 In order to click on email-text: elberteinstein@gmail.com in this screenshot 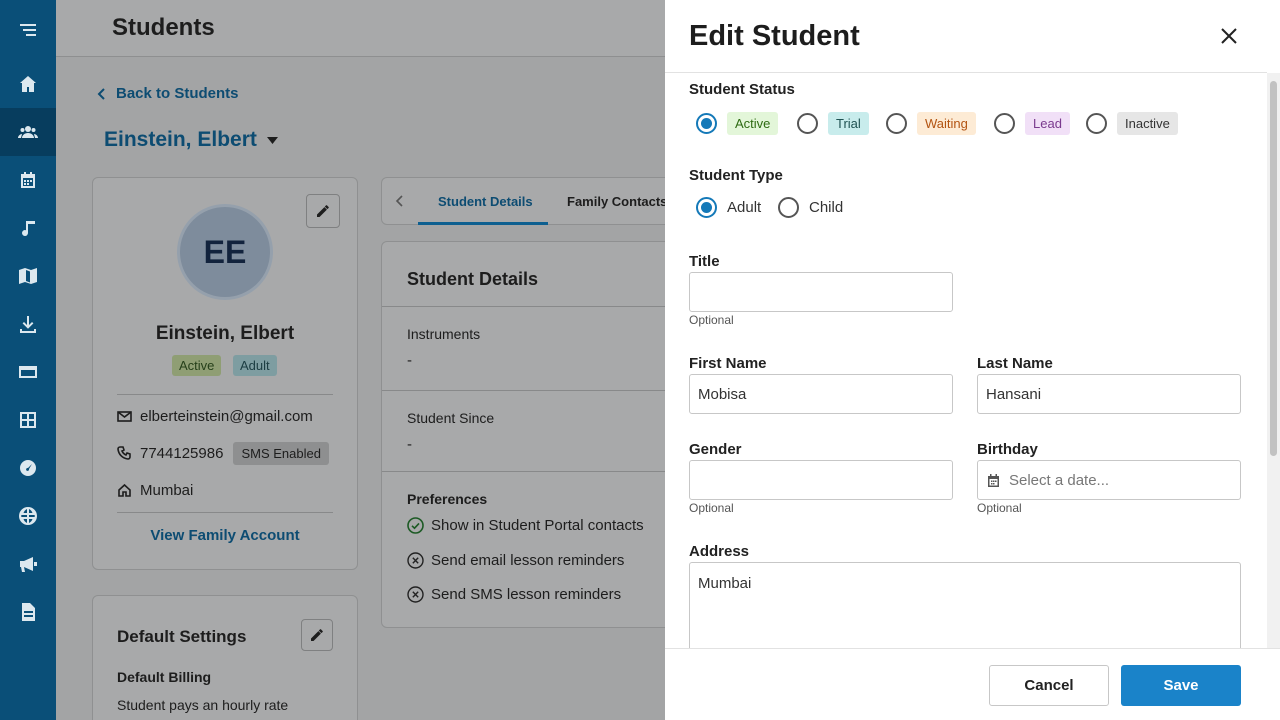, I will do `click(226, 416)`.